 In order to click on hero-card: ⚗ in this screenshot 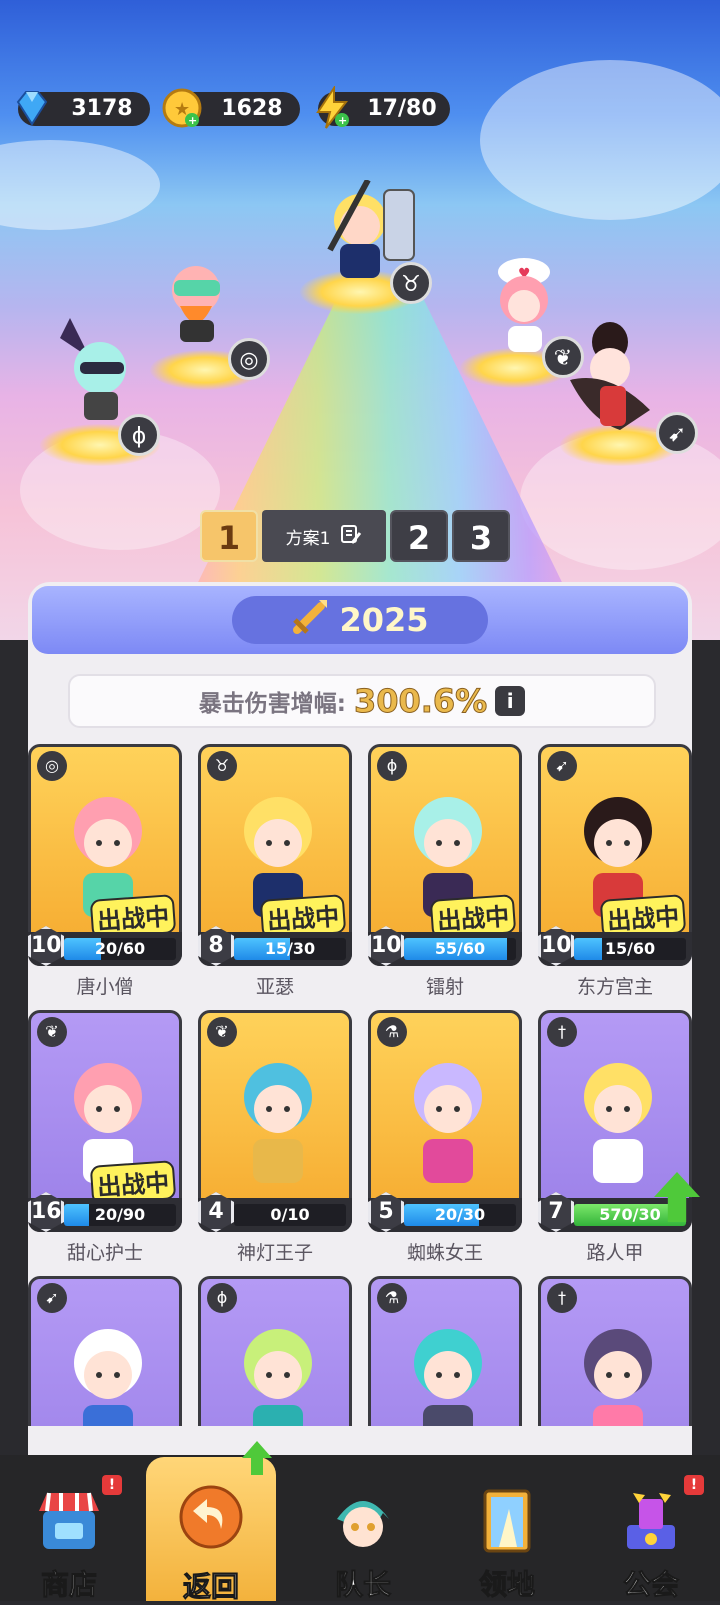, I will do `click(445, 1351)`.